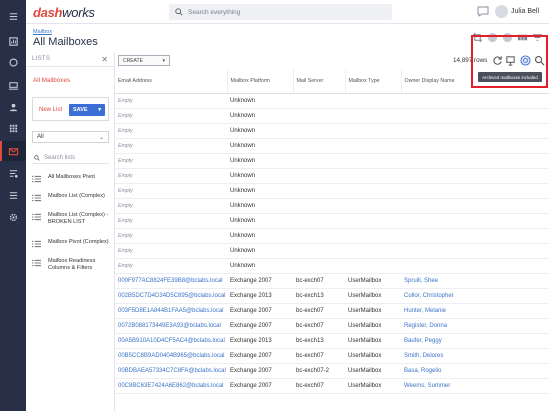 This screenshot has width=549, height=411. I want to click on table-cell: 0072B088173449E3A93@bclabs.local, so click(171, 326).